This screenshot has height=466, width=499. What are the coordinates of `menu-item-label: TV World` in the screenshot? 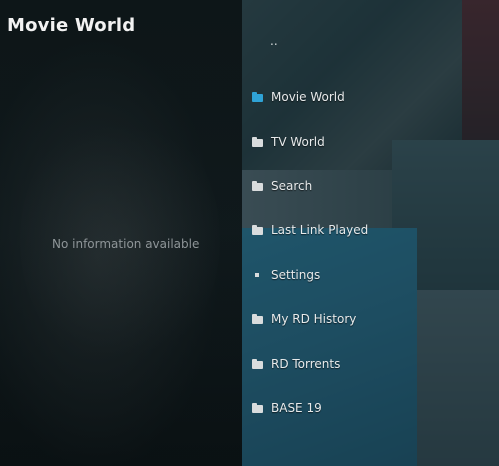 It's located at (298, 141).